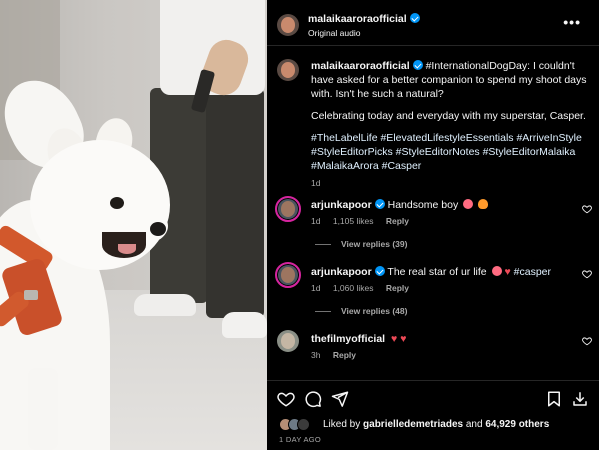 This screenshot has width=599, height=450. Describe the element at coordinates (423, 205) in the screenshot. I see `comment-text: Handsome boy` at that location.